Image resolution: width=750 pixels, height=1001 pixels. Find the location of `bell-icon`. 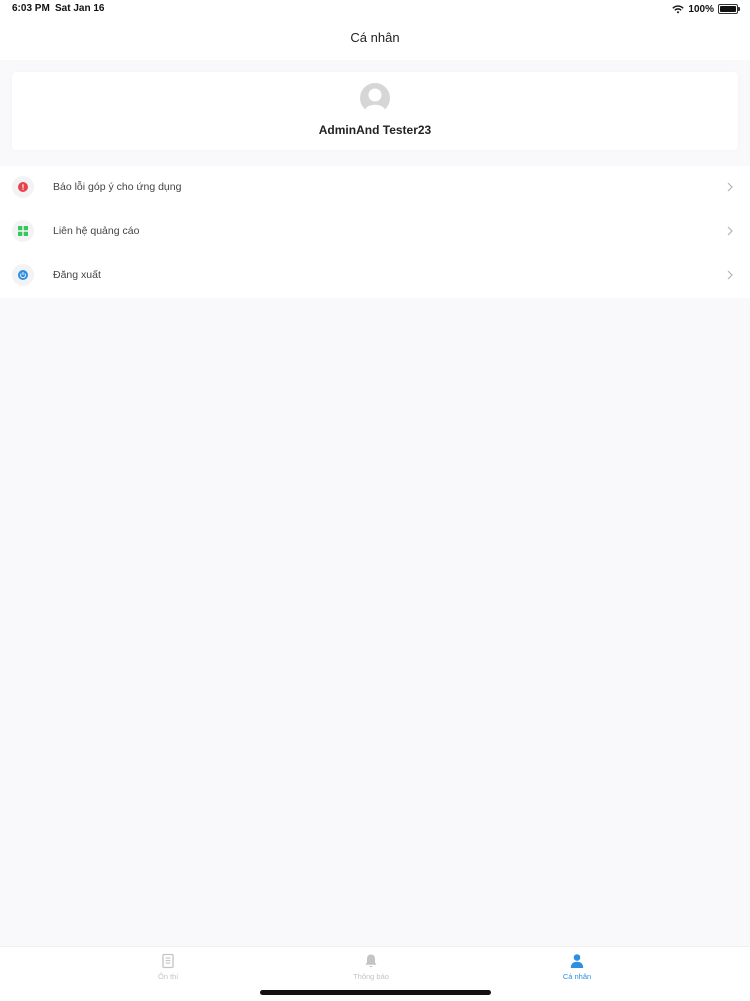

bell-icon is located at coordinates (371, 961).